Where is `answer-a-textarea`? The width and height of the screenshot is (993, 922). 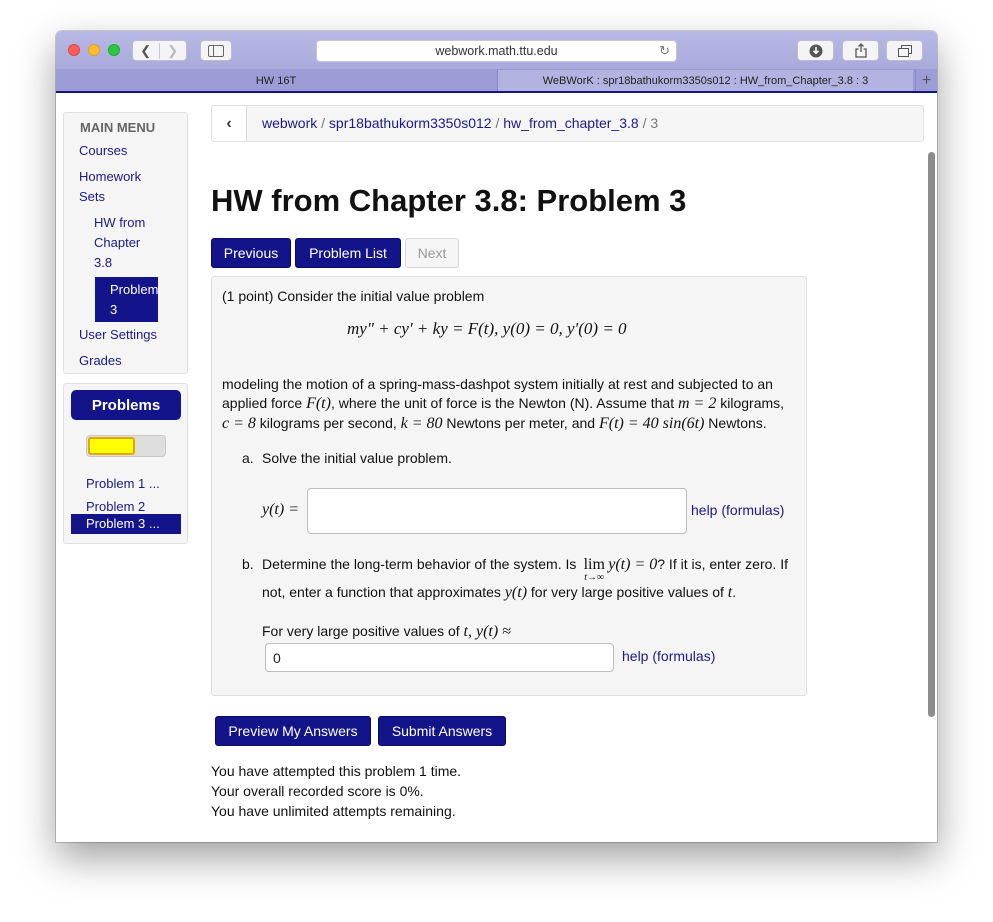 answer-a-textarea is located at coordinates (497, 511).